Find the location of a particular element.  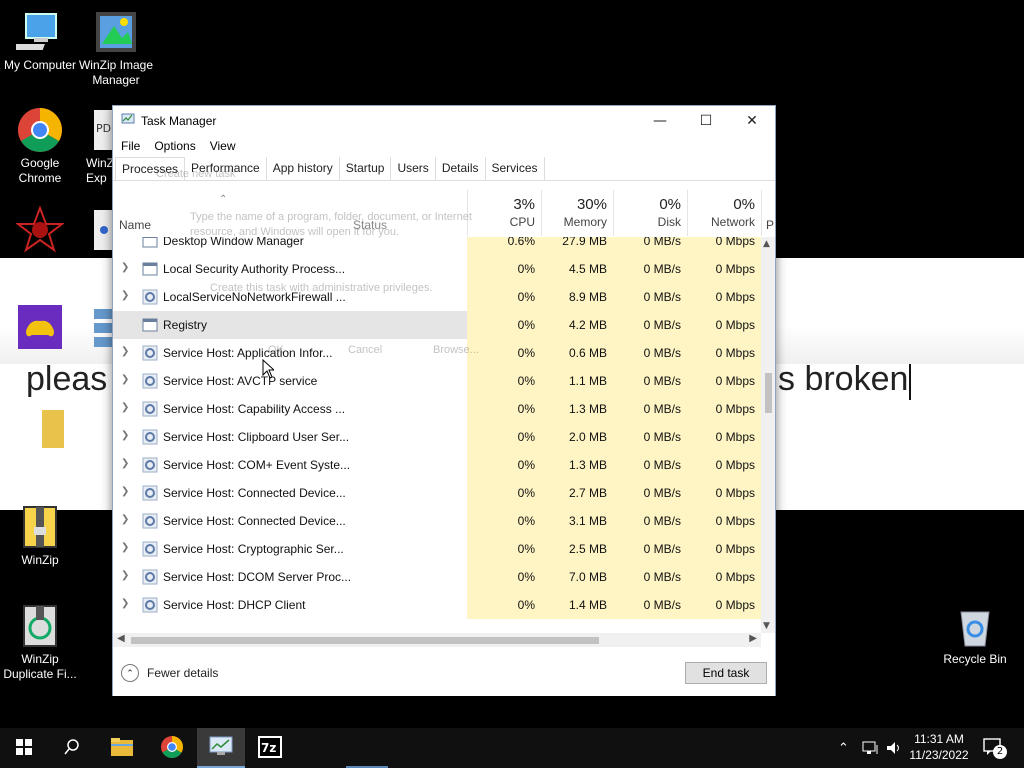

desktop-icon-server is located at coordinates (96, 328).